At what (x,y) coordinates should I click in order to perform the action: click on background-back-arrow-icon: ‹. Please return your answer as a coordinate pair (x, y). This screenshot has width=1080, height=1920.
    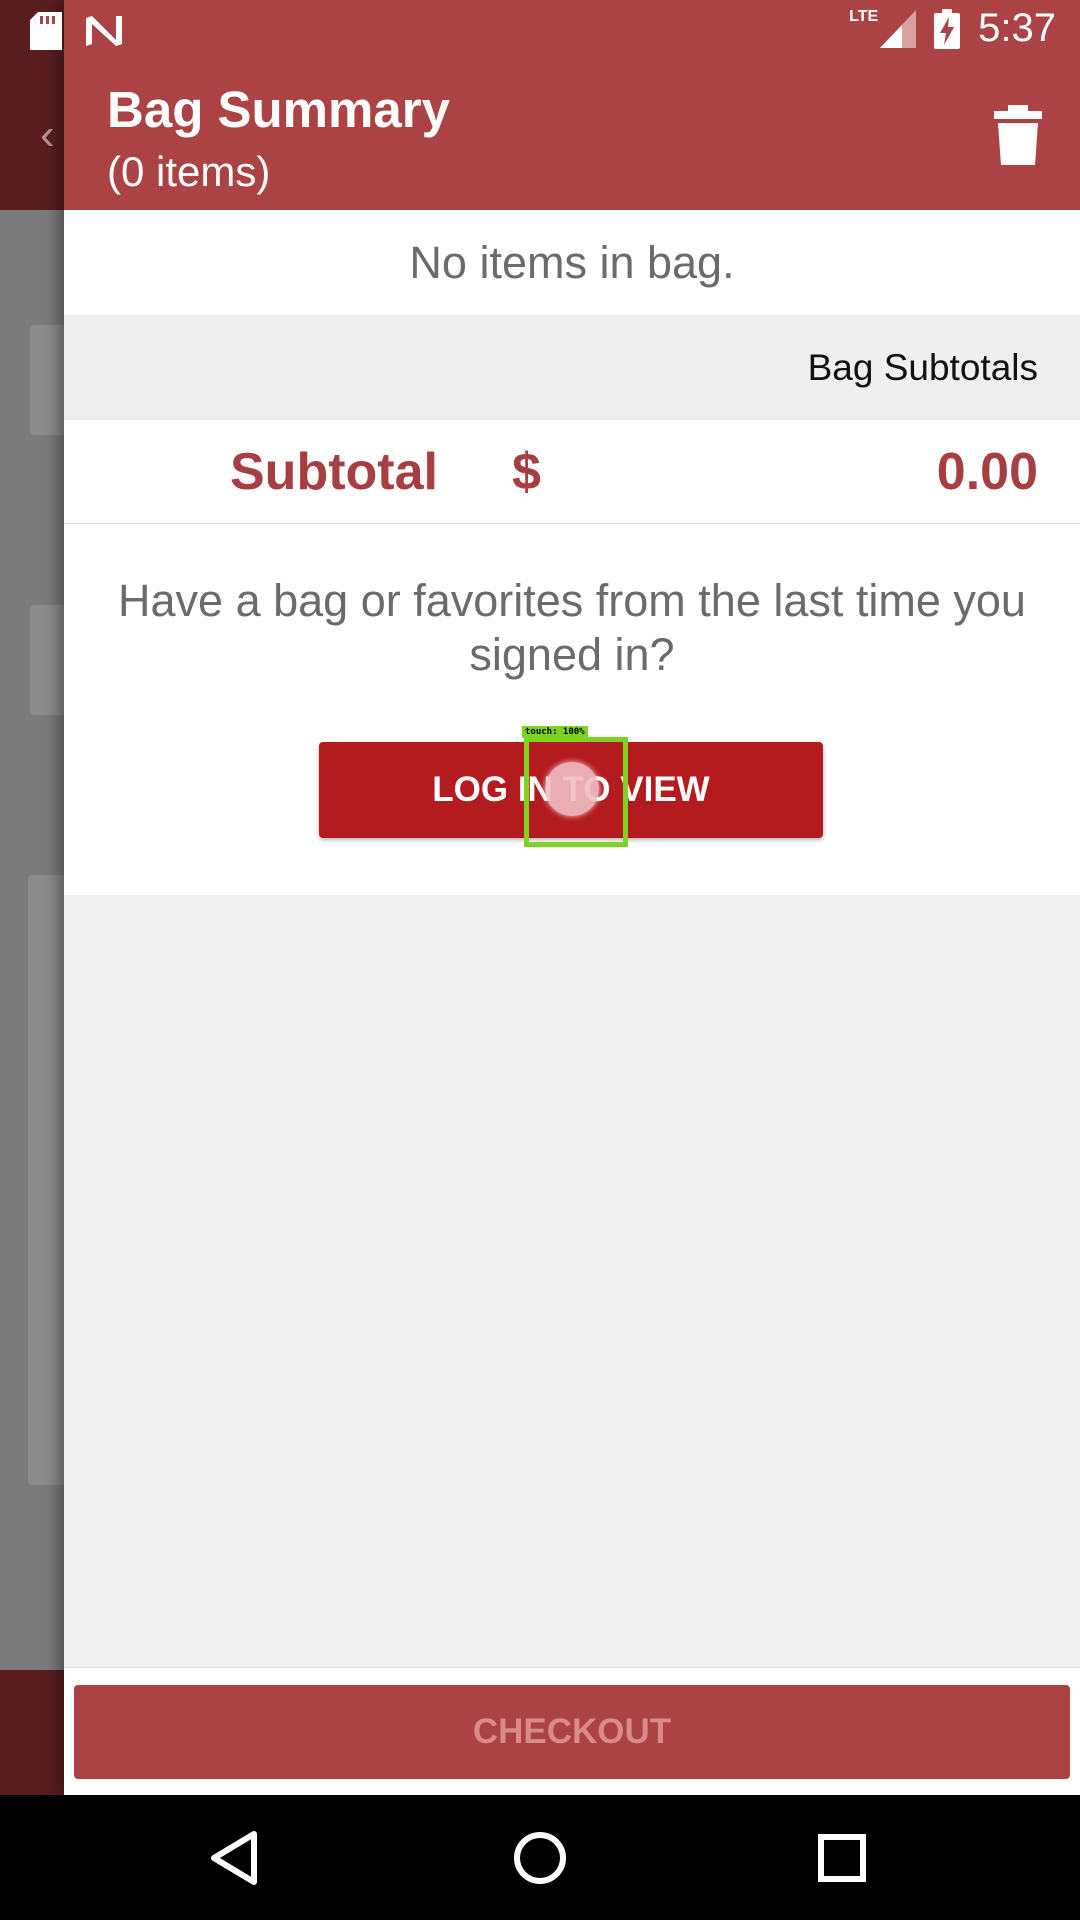
    Looking at the image, I should click on (47, 134).